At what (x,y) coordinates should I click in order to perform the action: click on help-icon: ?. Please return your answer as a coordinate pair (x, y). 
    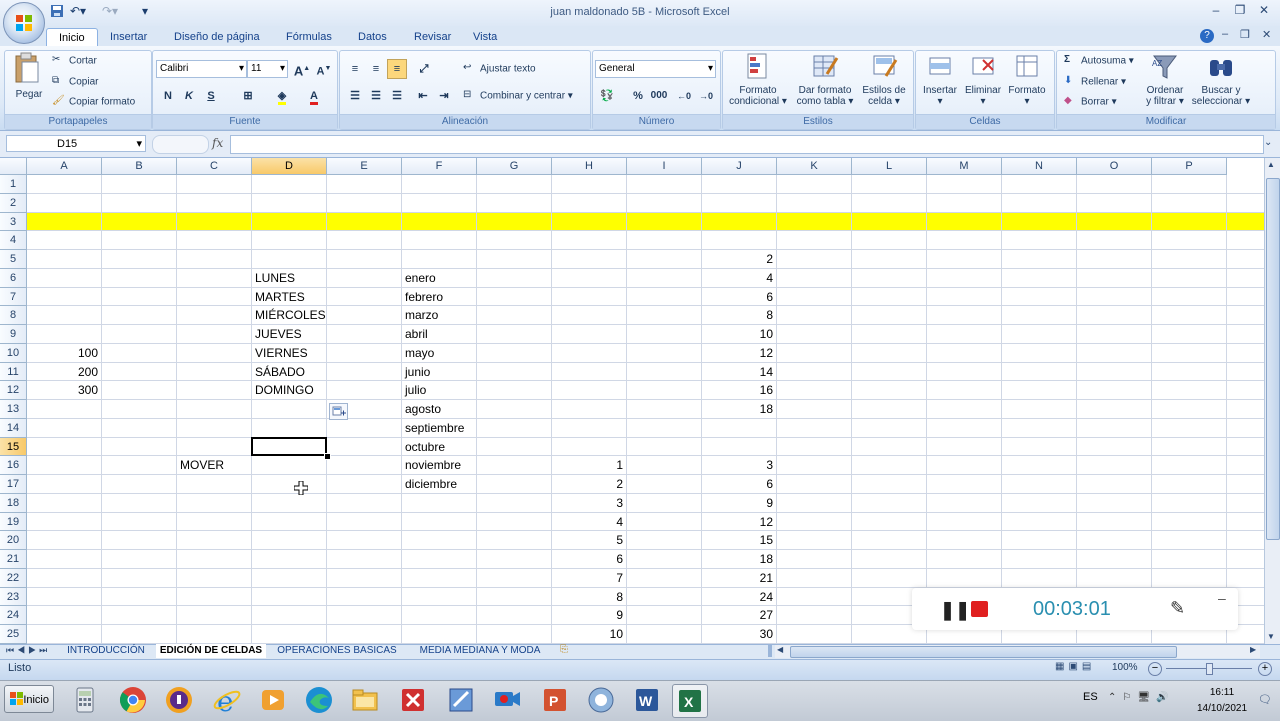
    Looking at the image, I should click on (1207, 36).